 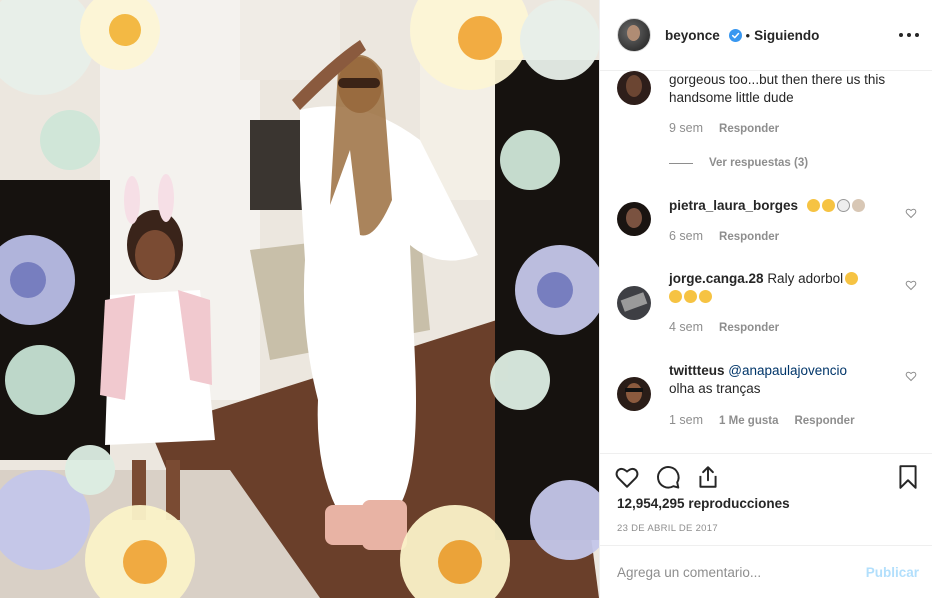 What do you see at coordinates (787, 370) in the screenshot?
I see `comment-mention-link: @anapaulajovencio` at bounding box center [787, 370].